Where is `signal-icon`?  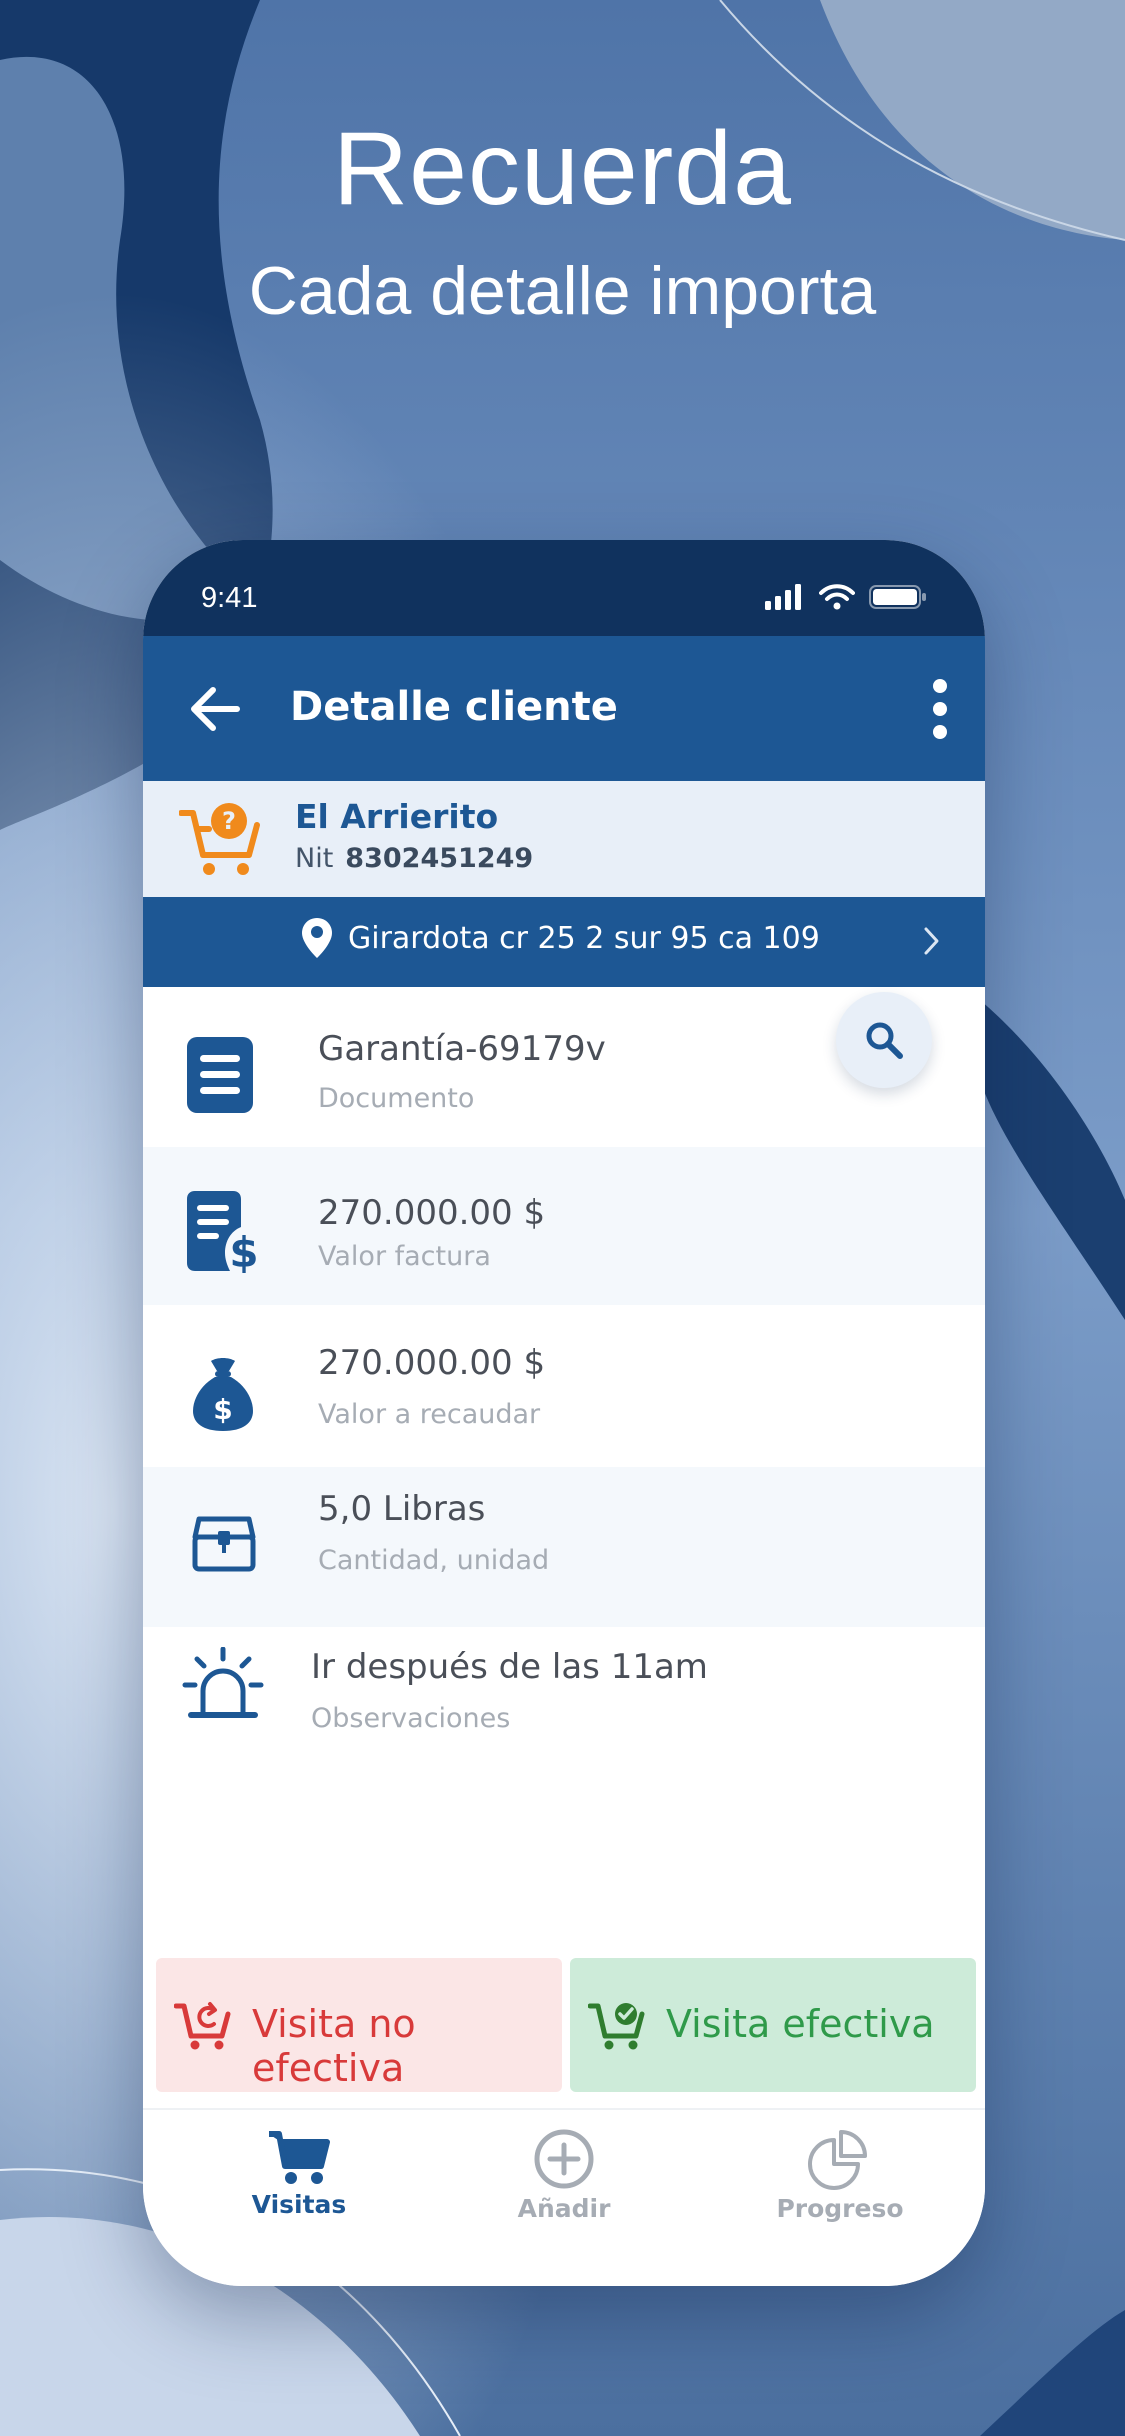
signal-icon is located at coordinates (783, 597).